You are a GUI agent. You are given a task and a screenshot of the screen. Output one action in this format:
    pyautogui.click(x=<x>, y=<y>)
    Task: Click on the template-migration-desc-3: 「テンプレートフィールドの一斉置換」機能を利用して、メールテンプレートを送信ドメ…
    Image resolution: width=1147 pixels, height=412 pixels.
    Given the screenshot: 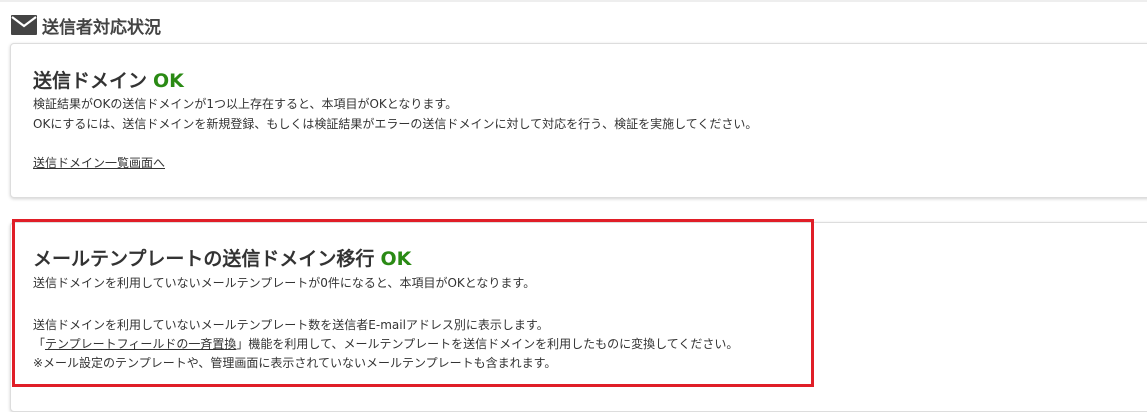 What is the action you would take?
    pyautogui.click(x=385, y=344)
    